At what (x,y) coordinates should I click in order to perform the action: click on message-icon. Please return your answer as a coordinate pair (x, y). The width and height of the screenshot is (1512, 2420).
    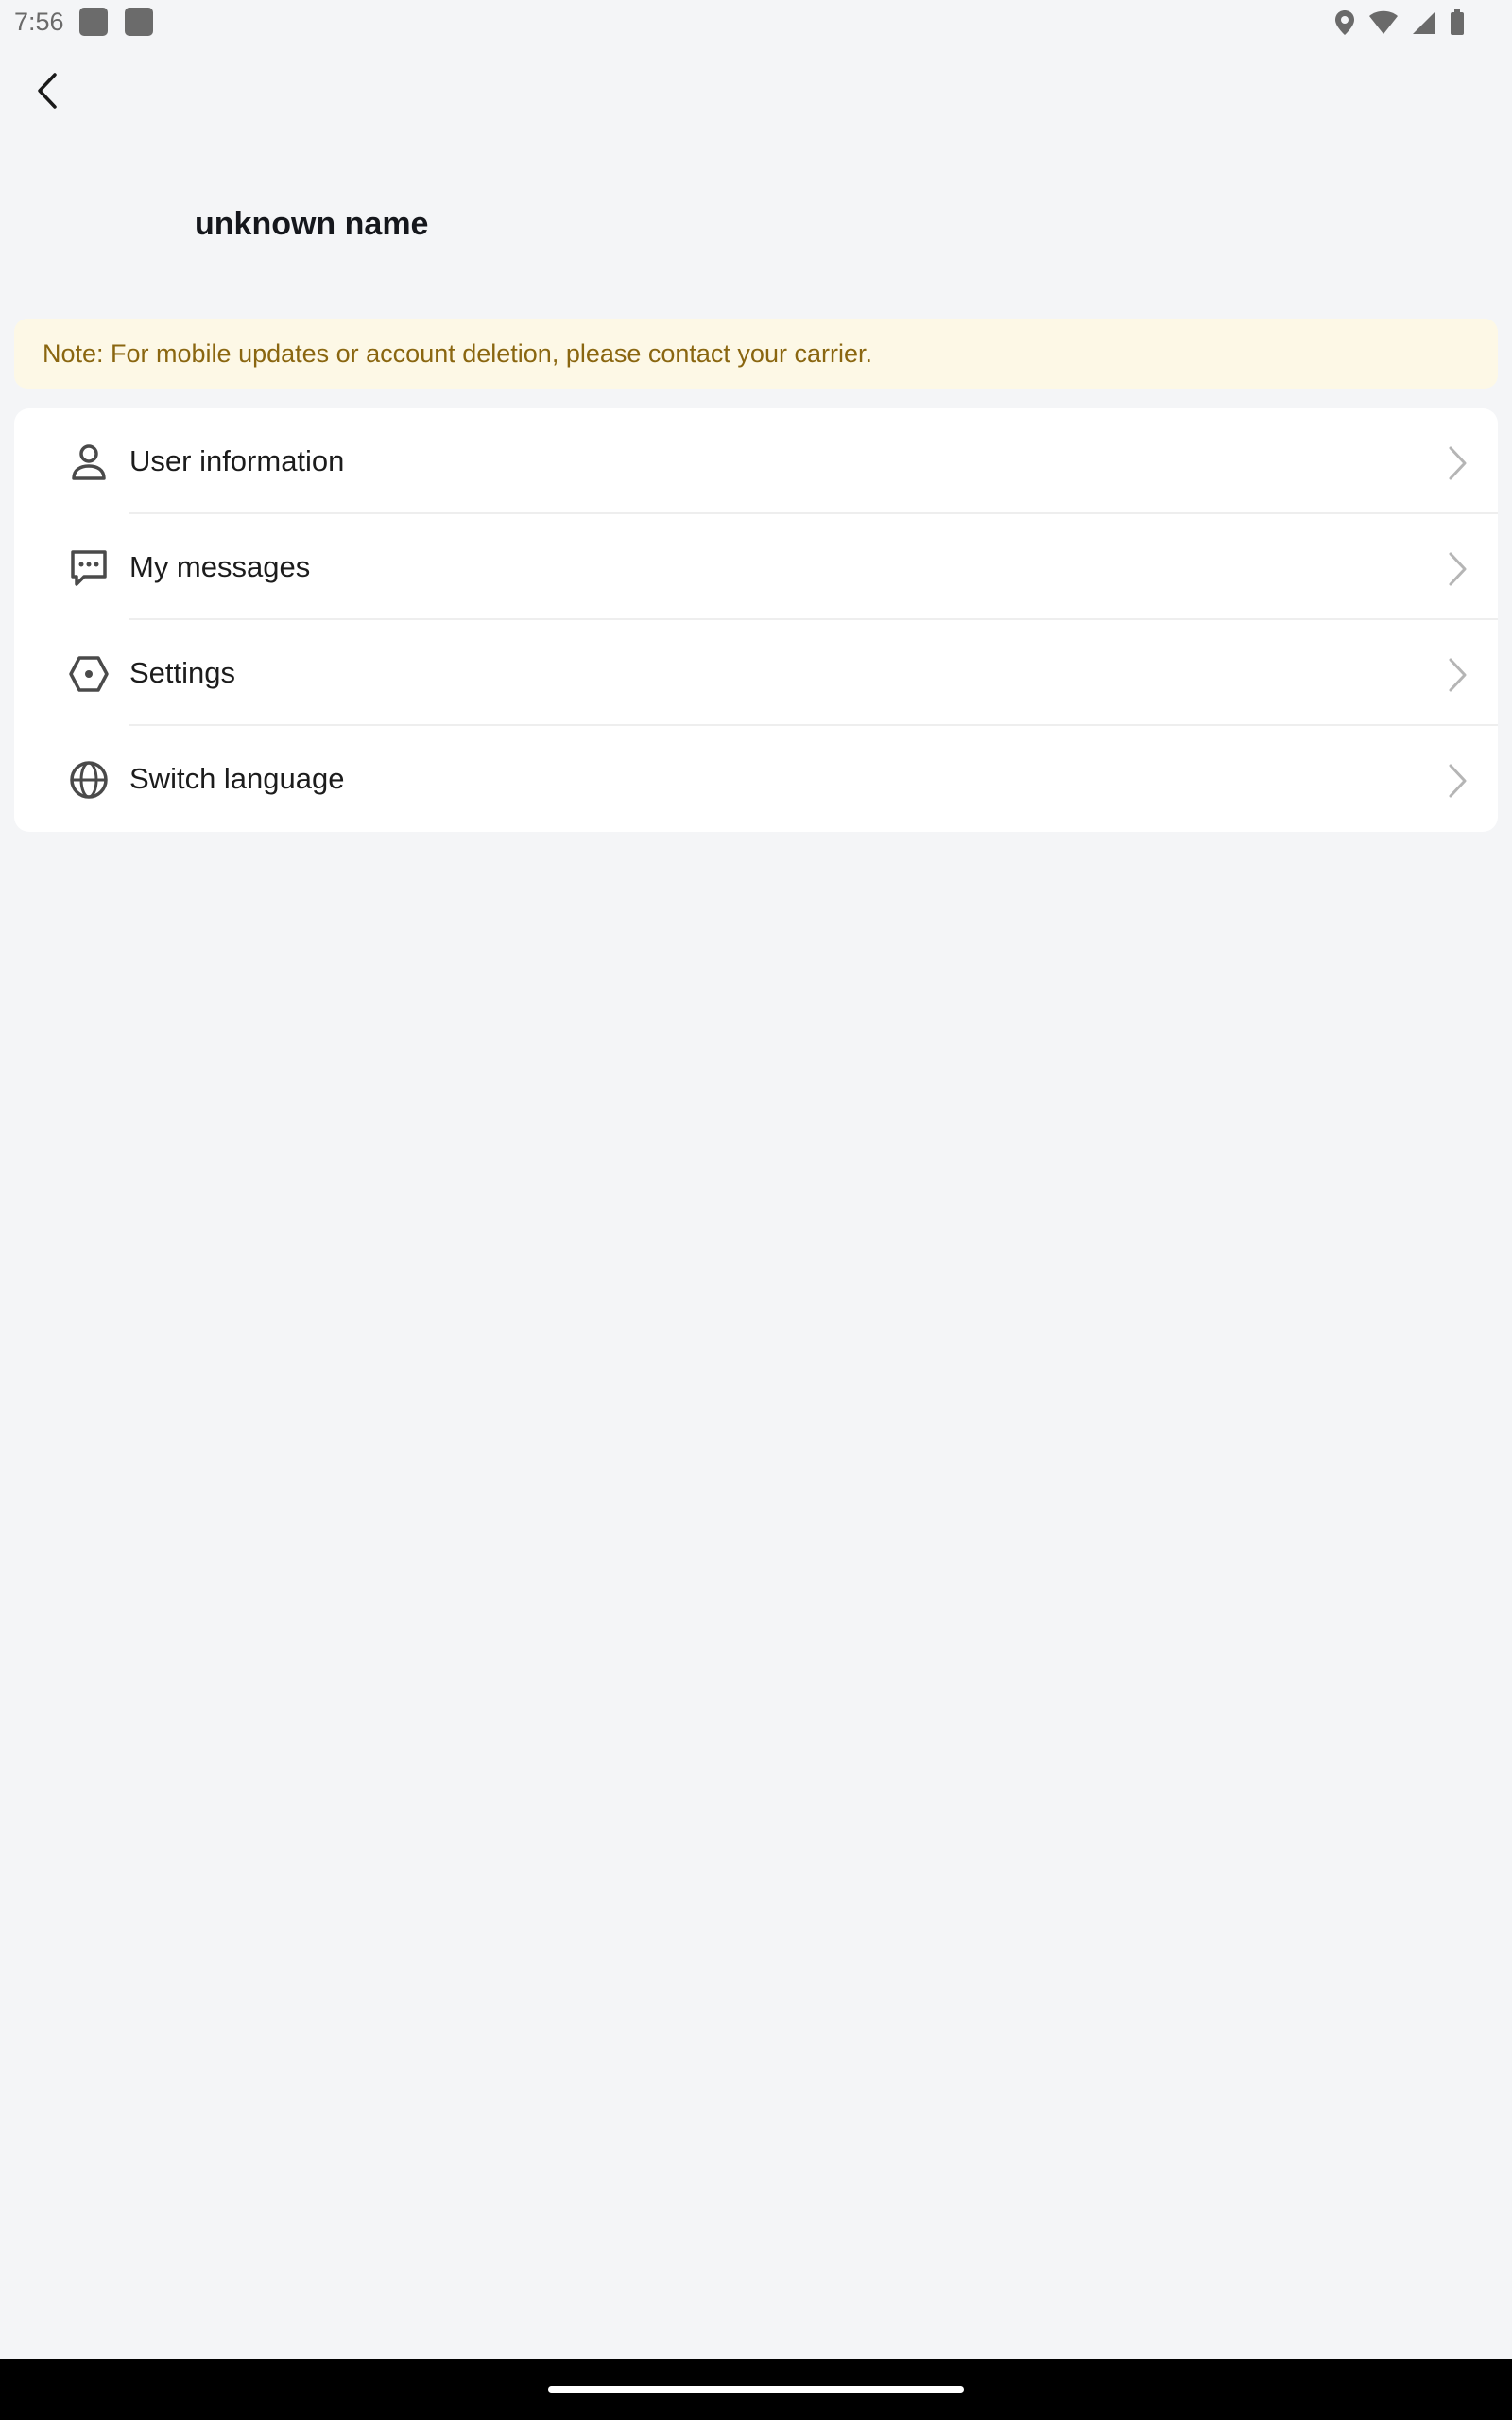
    Looking at the image, I should click on (89, 568).